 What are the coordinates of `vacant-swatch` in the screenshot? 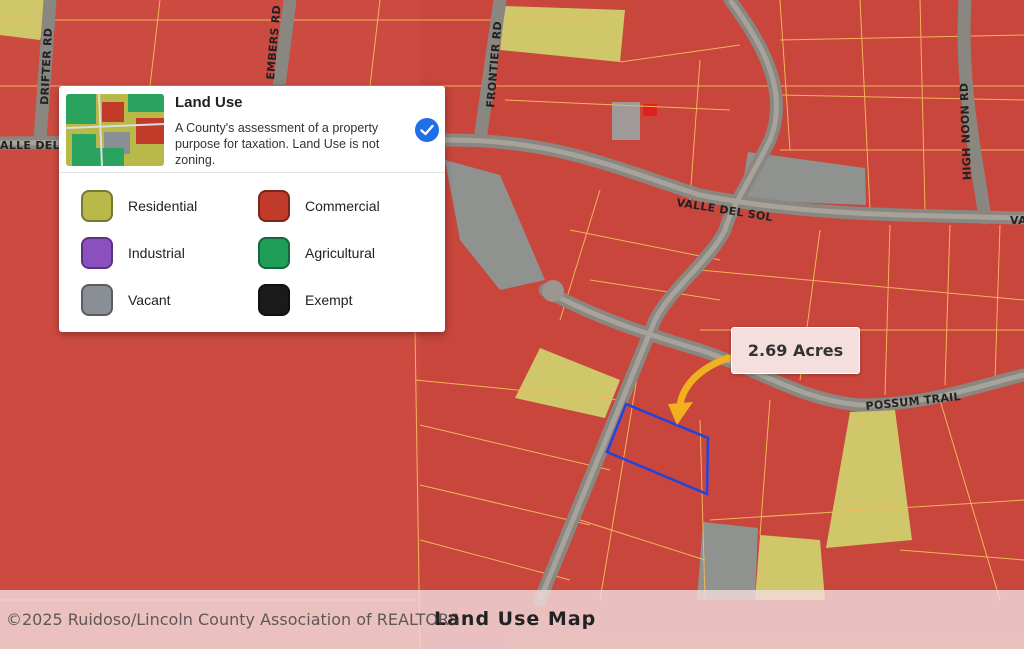 It's located at (97, 300).